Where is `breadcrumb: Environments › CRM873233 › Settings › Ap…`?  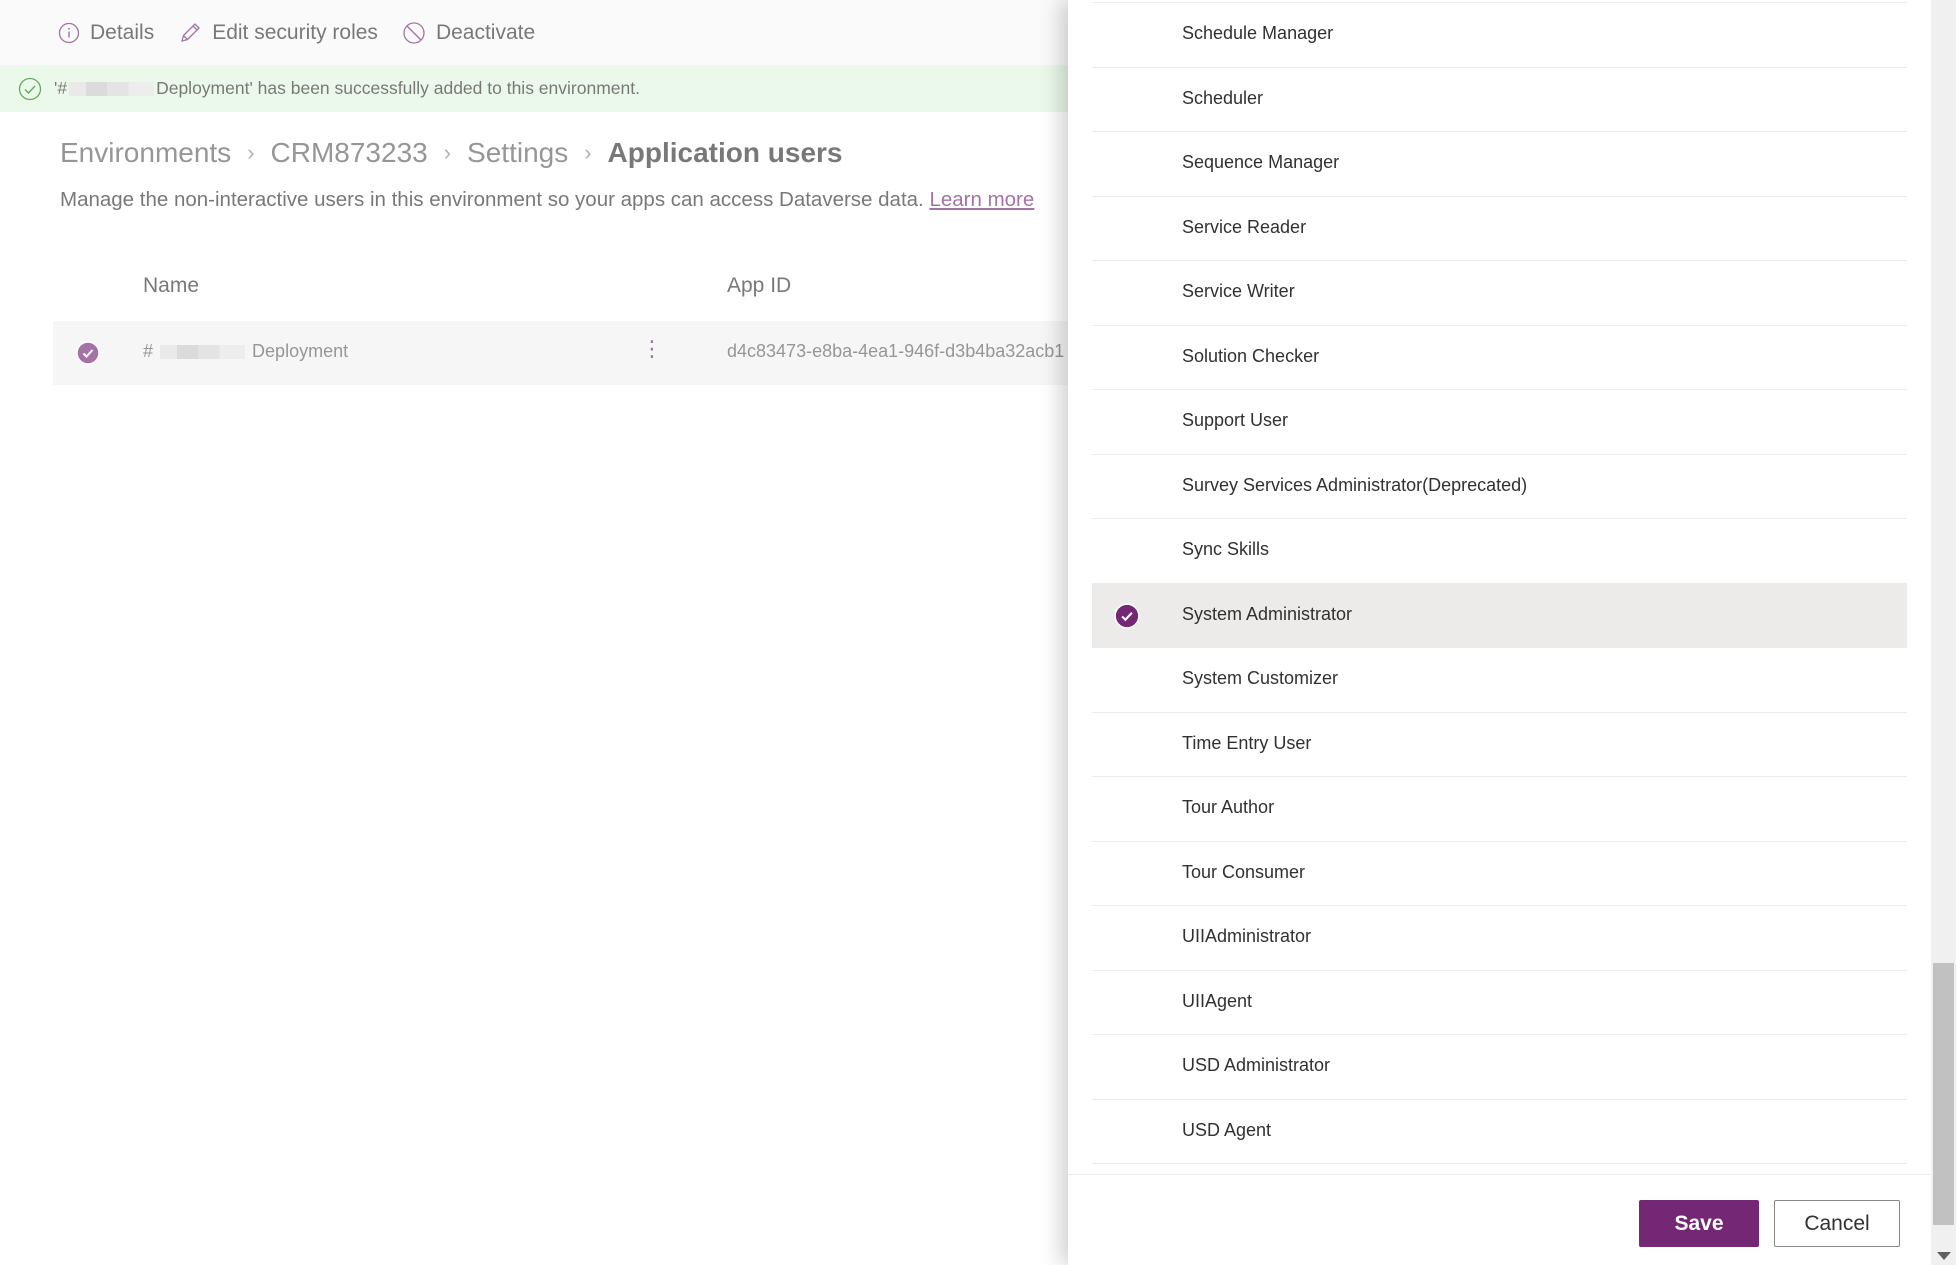 breadcrumb: Environments › CRM873233 › Settings › Ap… is located at coordinates (451, 153).